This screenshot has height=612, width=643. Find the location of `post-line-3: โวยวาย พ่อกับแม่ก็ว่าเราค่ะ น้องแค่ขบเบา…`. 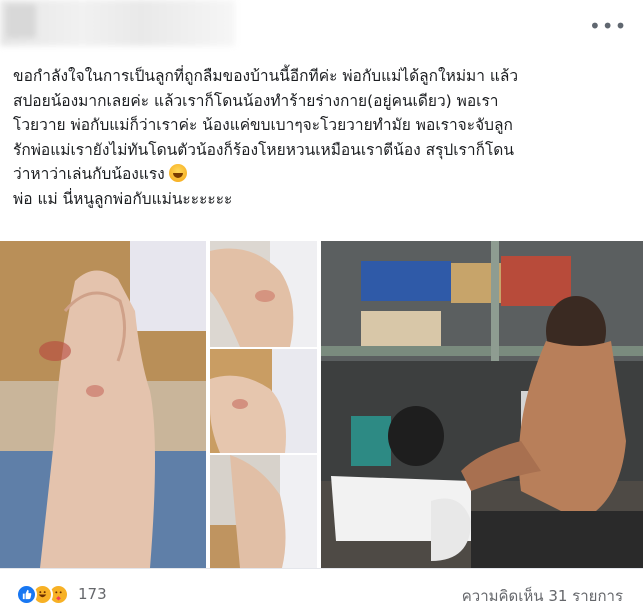

post-line-3: โวยวาย พ่อกับแม่ก็ว่าเราค่ะ น้องแค่ขบเบา… is located at coordinates (263, 125).